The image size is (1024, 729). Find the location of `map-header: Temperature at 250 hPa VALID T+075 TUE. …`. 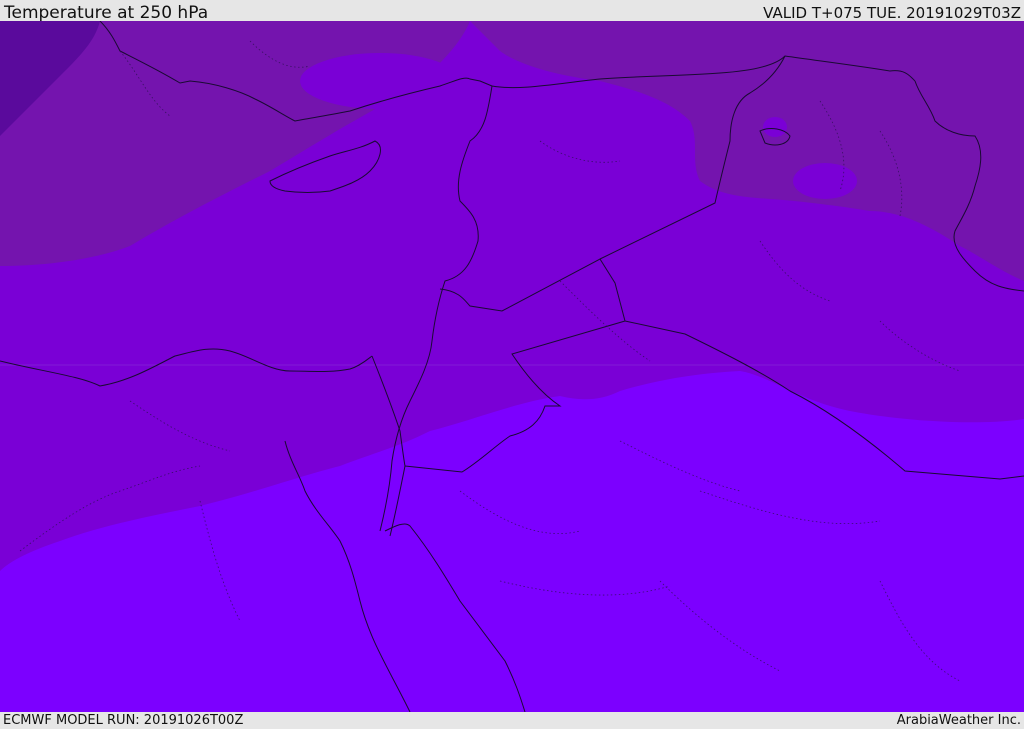

map-header: Temperature at 250 hPa VALID T+075 TUE. … is located at coordinates (512, 11).